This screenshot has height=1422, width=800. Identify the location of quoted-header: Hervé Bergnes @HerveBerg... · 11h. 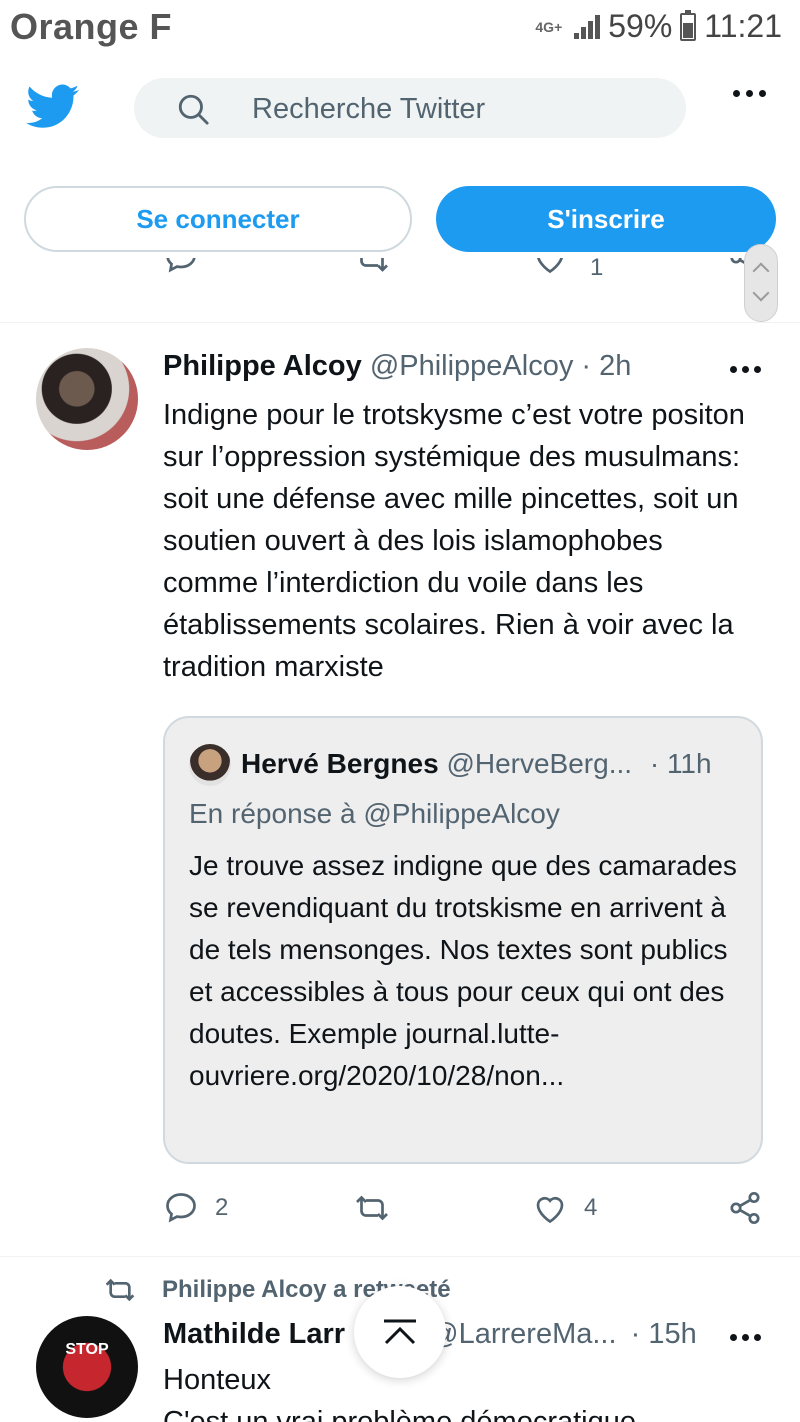
(491, 764).